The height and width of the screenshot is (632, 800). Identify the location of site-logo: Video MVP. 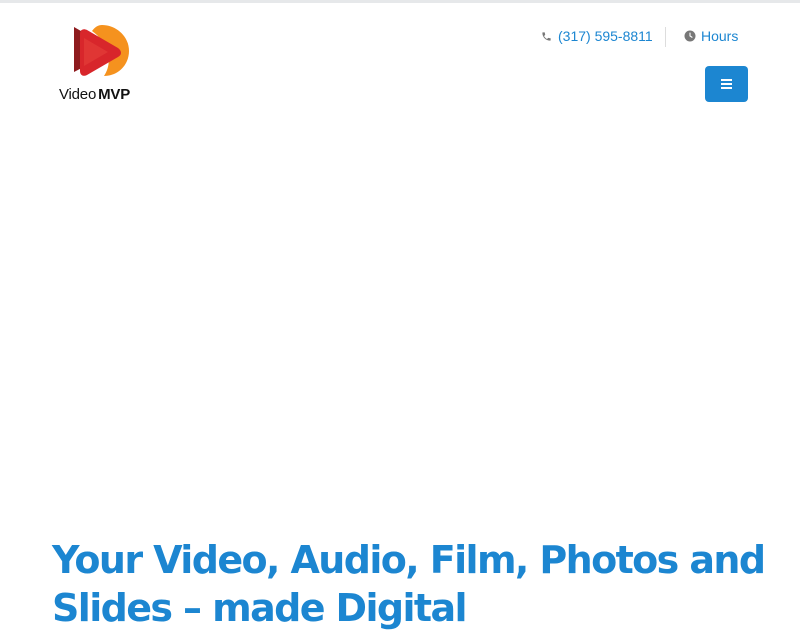
(104, 64).